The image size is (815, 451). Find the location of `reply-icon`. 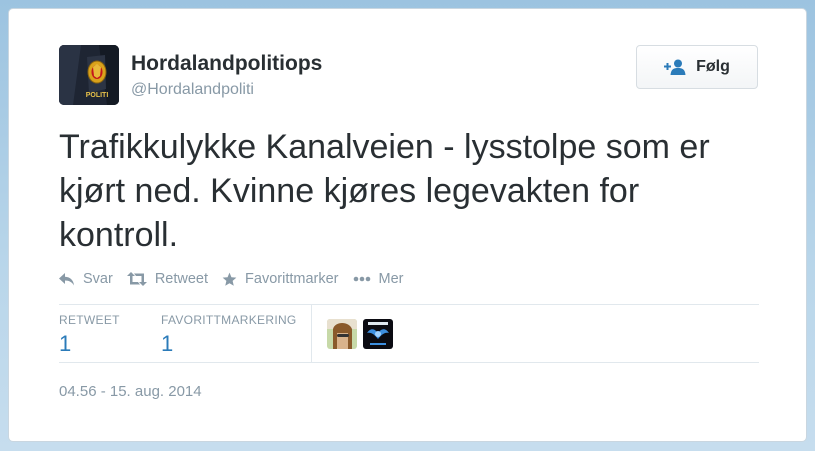

reply-icon is located at coordinates (66, 278).